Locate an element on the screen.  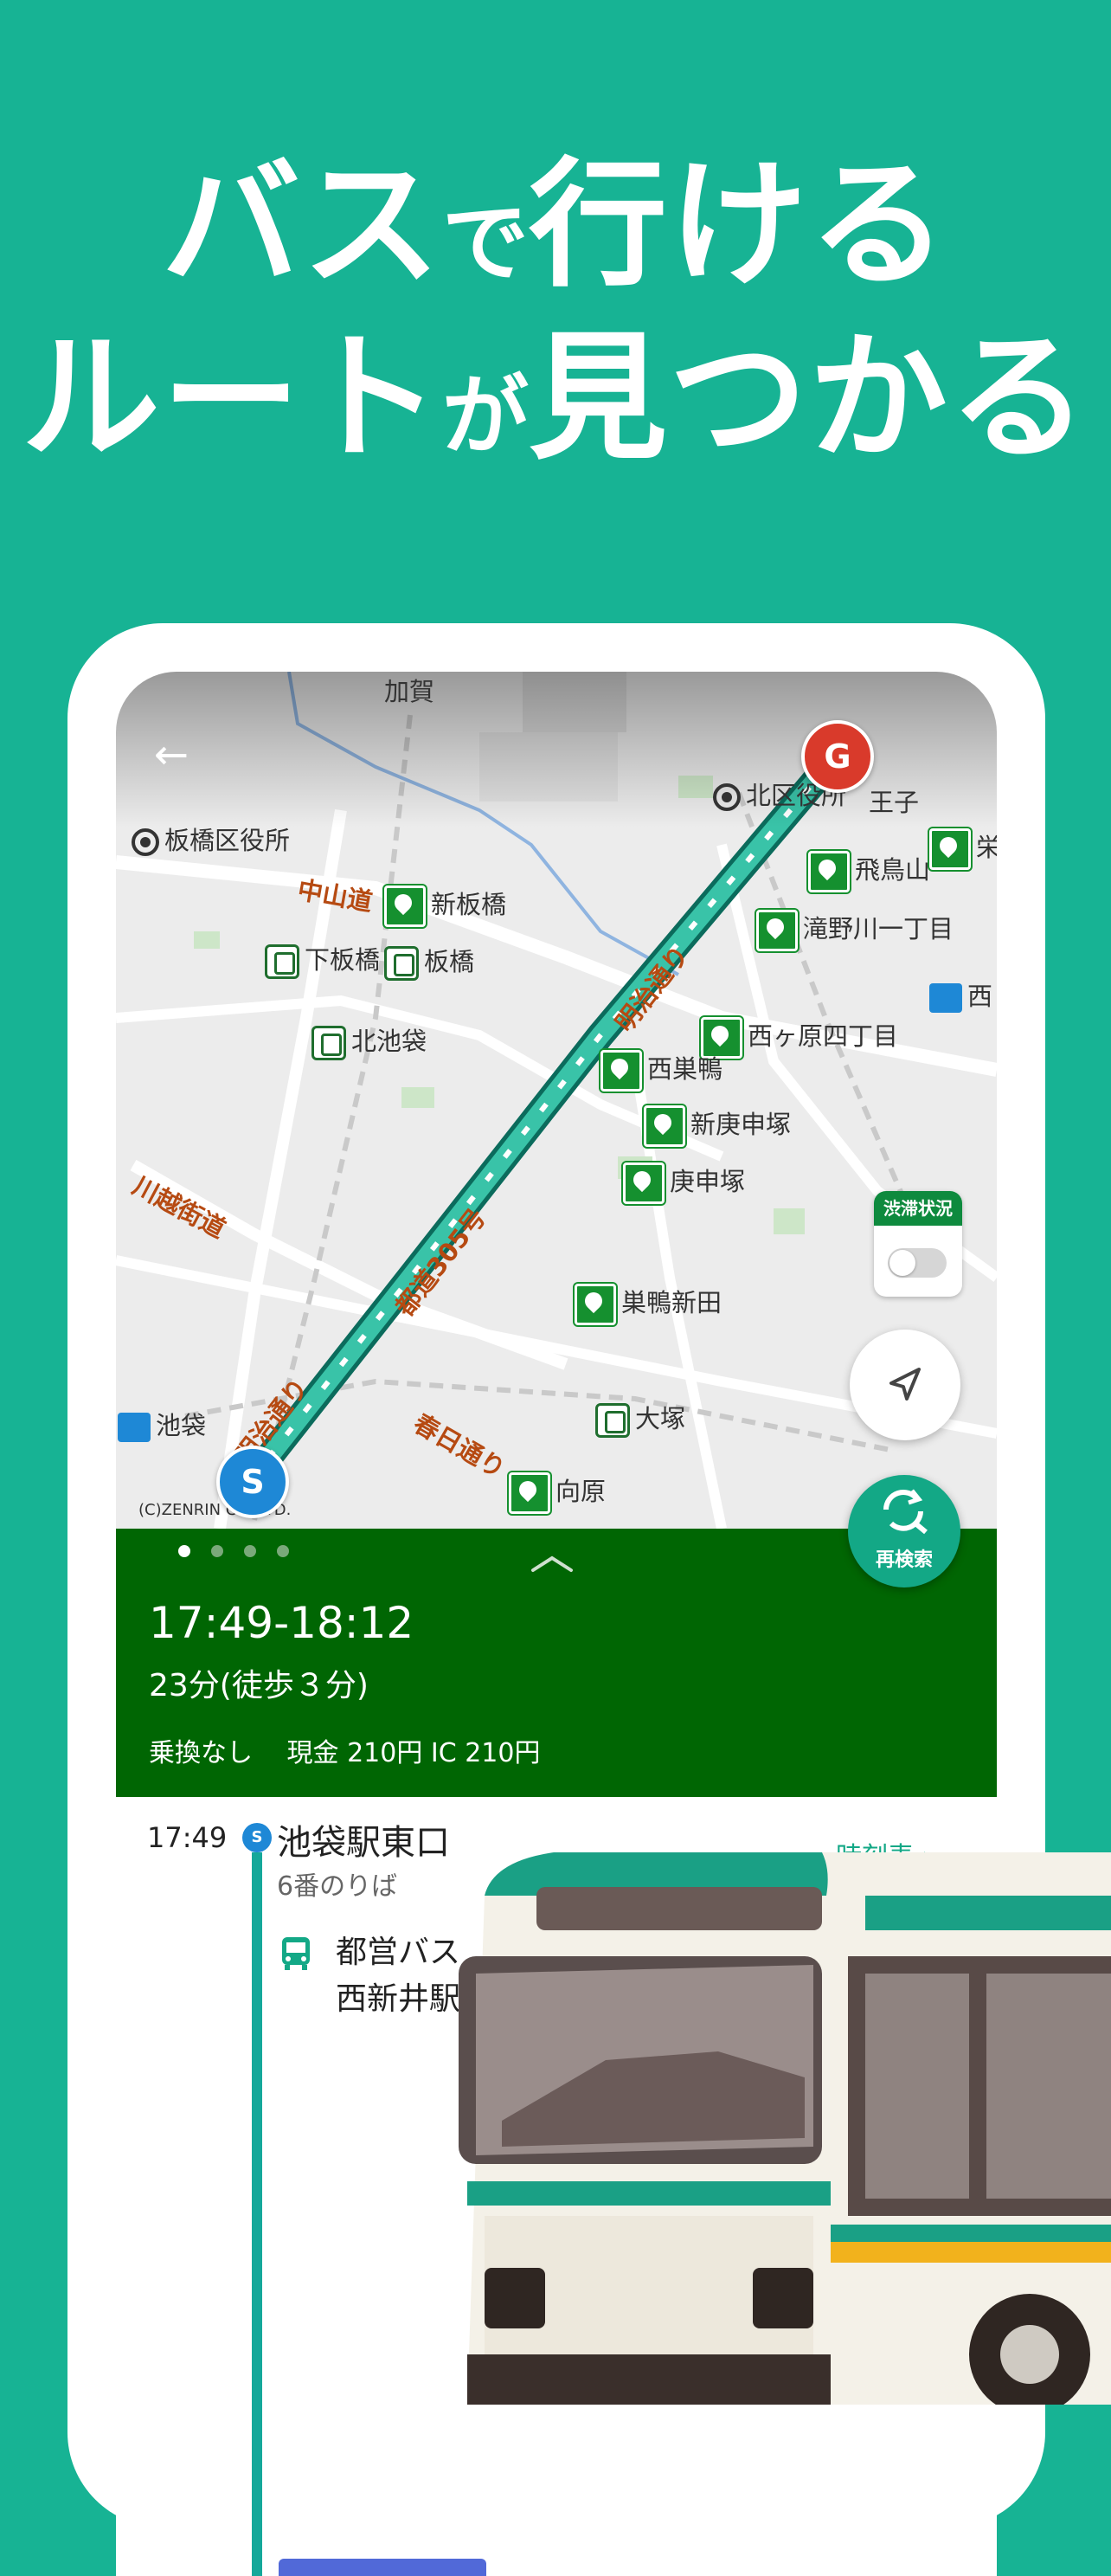
map-label-text: 下板橋 is located at coordinates (343, 960).